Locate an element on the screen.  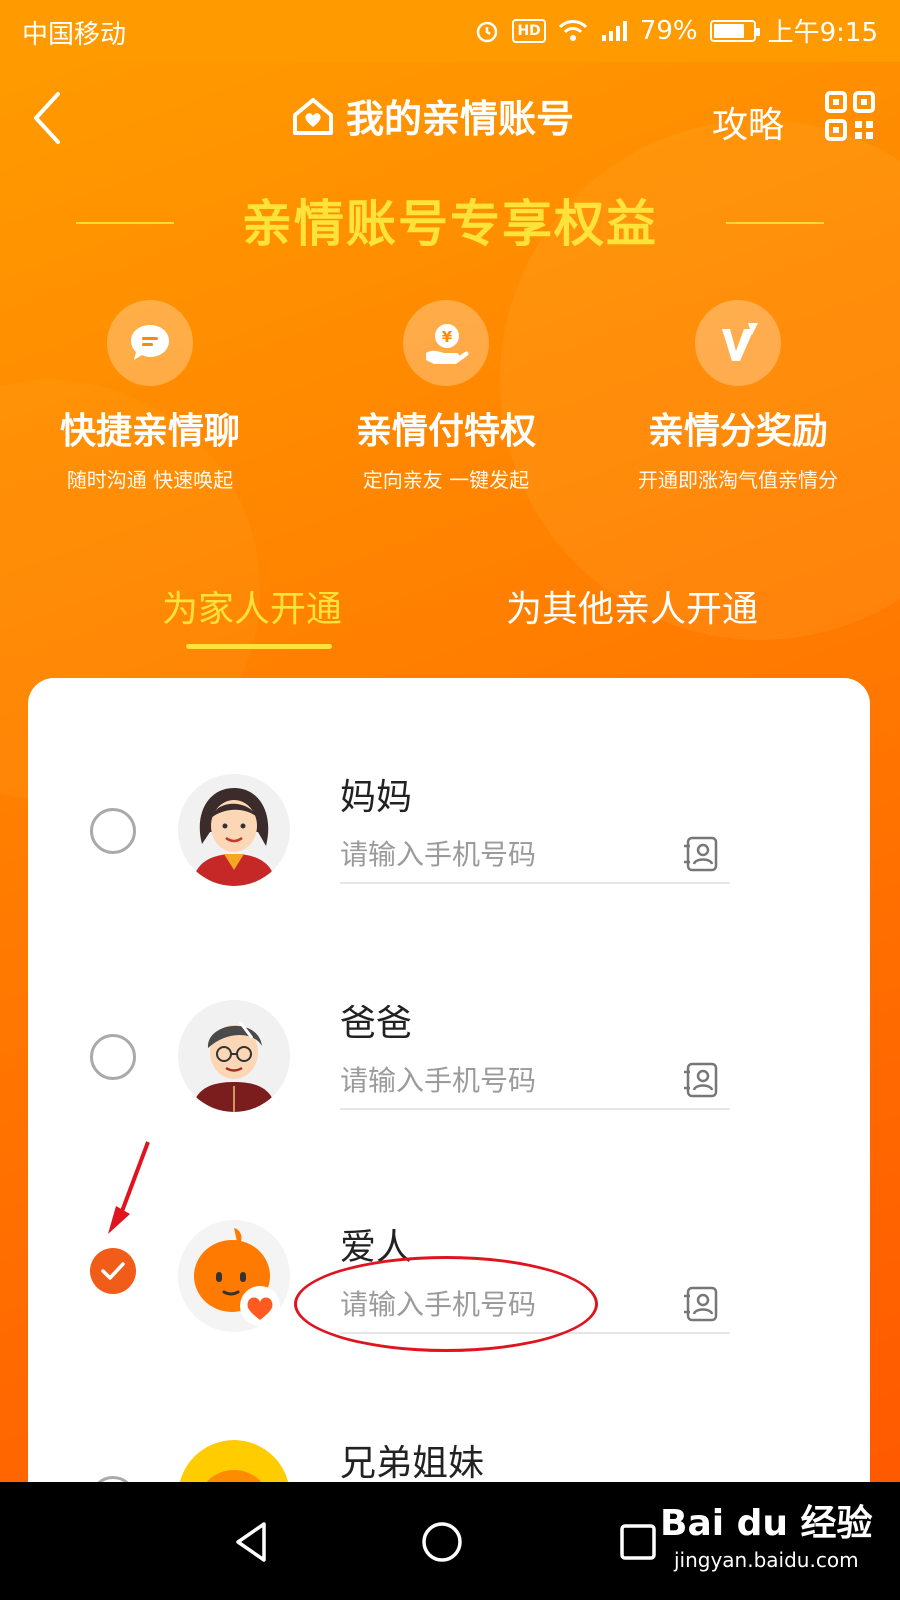
benefit-subtitle: 定向亲友 一键发起 is located at coordinates (446, 480).